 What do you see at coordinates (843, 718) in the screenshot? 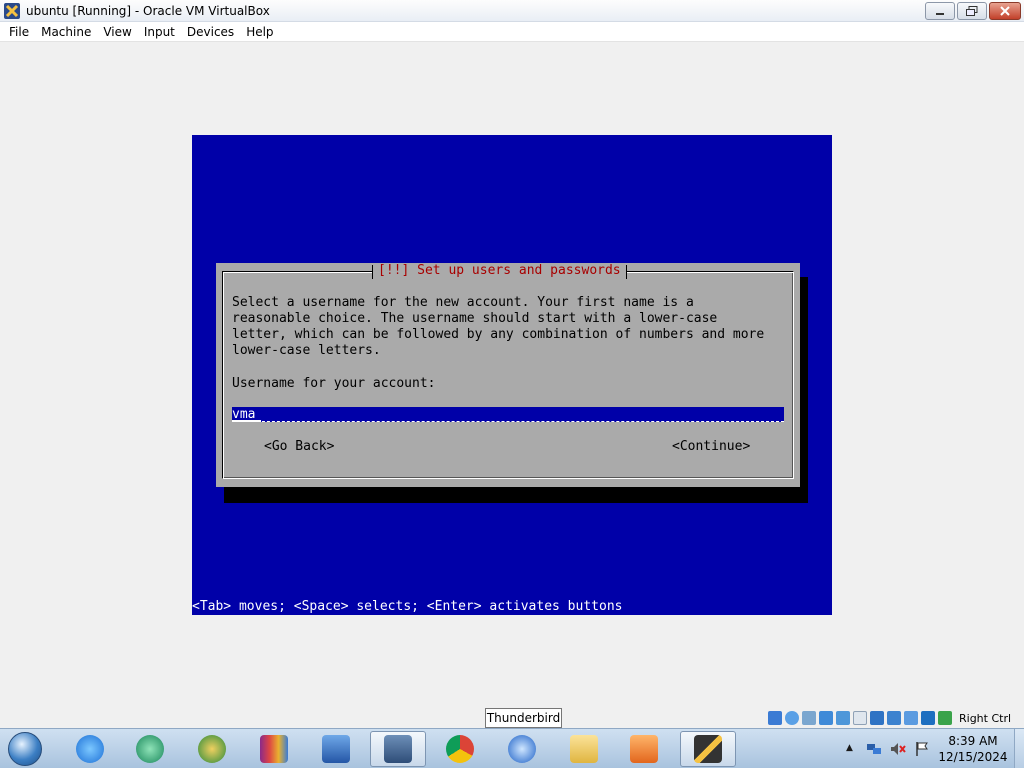
I see `usb-icon` at bounding box center [843, 718].